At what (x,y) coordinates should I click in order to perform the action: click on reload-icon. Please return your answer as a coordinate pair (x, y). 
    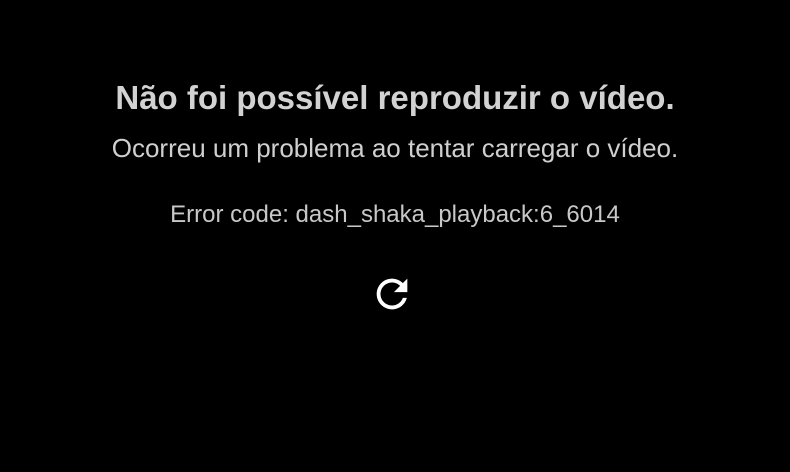
    Looking at the image, I should click on (392, 294).